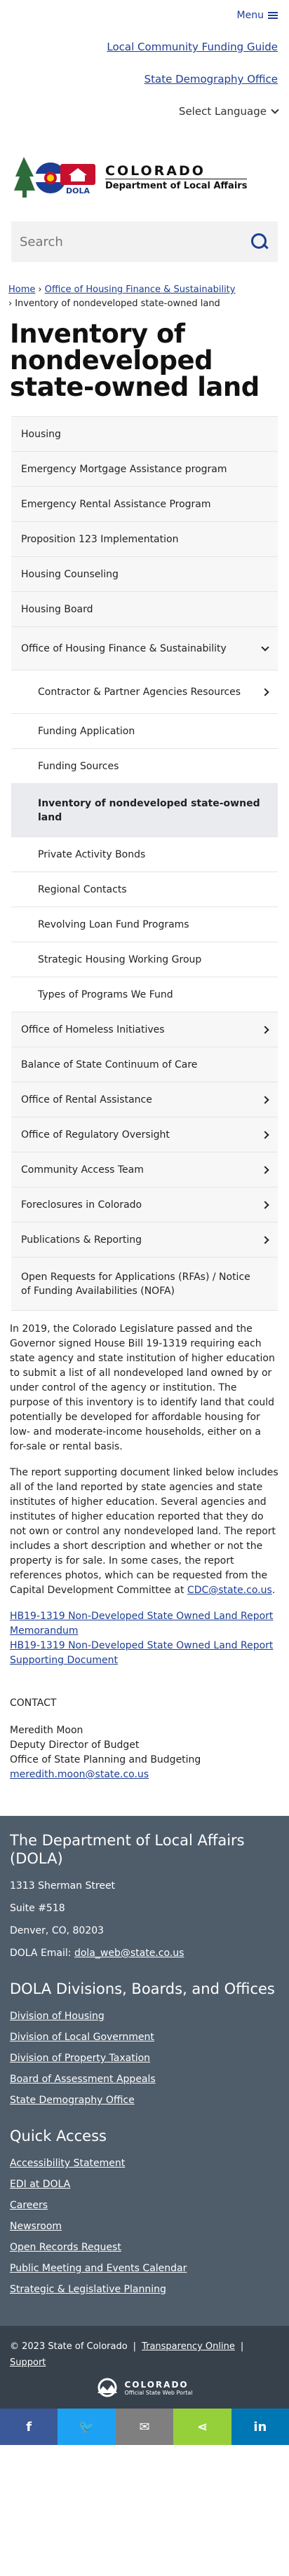  I want to click on email-share-button: ✉, so click(144, 2427).